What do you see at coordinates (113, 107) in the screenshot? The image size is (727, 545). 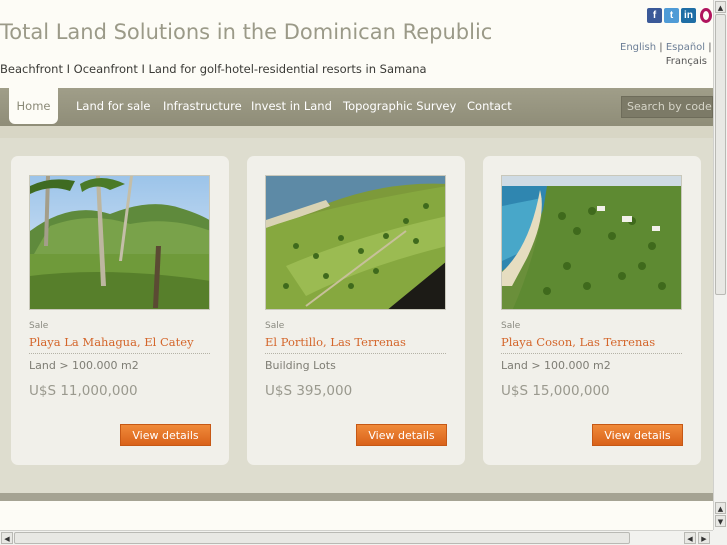 I see `nav-land-for-sale: Land for sale` at bounding box center [113, 107].